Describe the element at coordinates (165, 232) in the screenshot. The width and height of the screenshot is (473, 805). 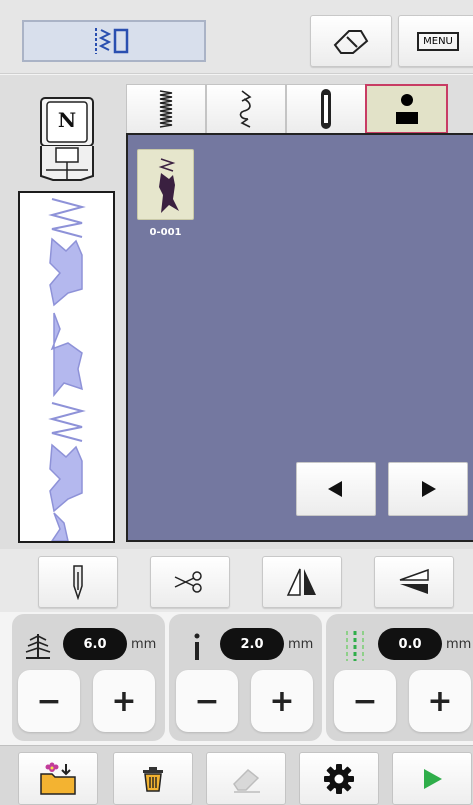
I see `pattern-code: 0-001` at that location.